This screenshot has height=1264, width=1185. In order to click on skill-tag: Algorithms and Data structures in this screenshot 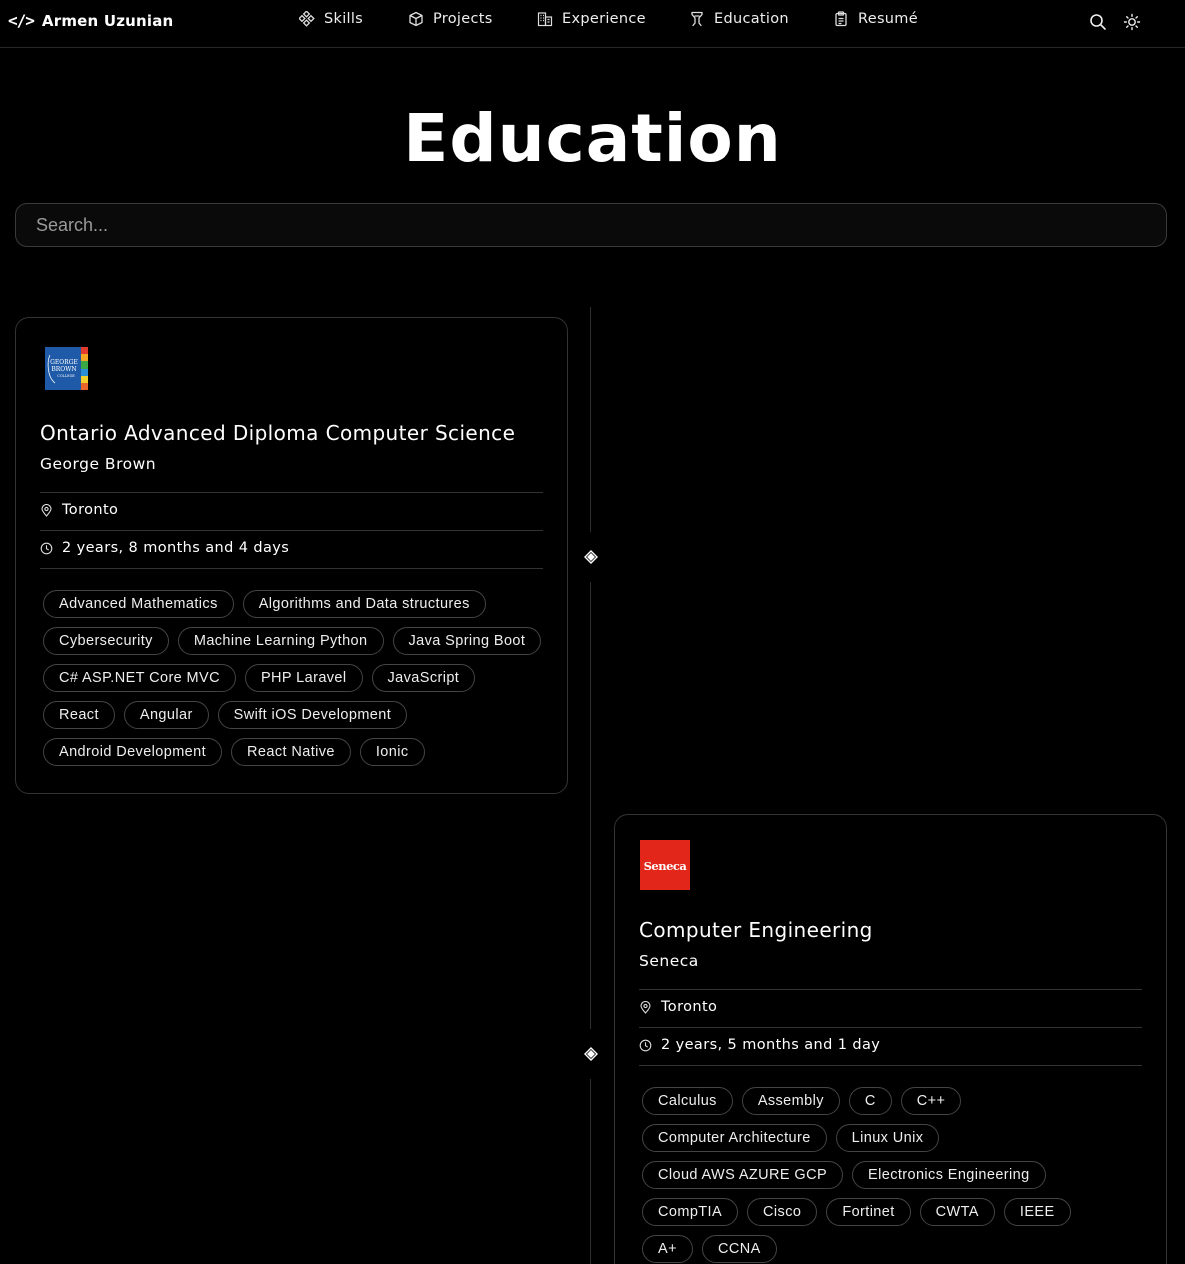, I will do `click(364, 604)`.